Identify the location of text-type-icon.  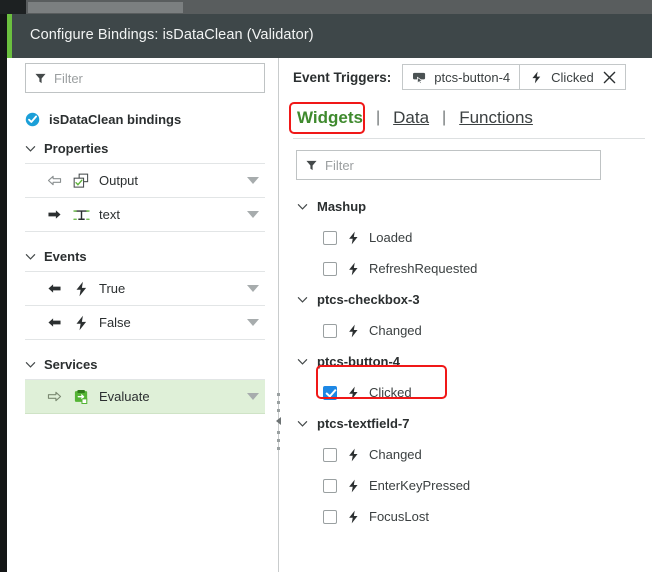
(81, 214).